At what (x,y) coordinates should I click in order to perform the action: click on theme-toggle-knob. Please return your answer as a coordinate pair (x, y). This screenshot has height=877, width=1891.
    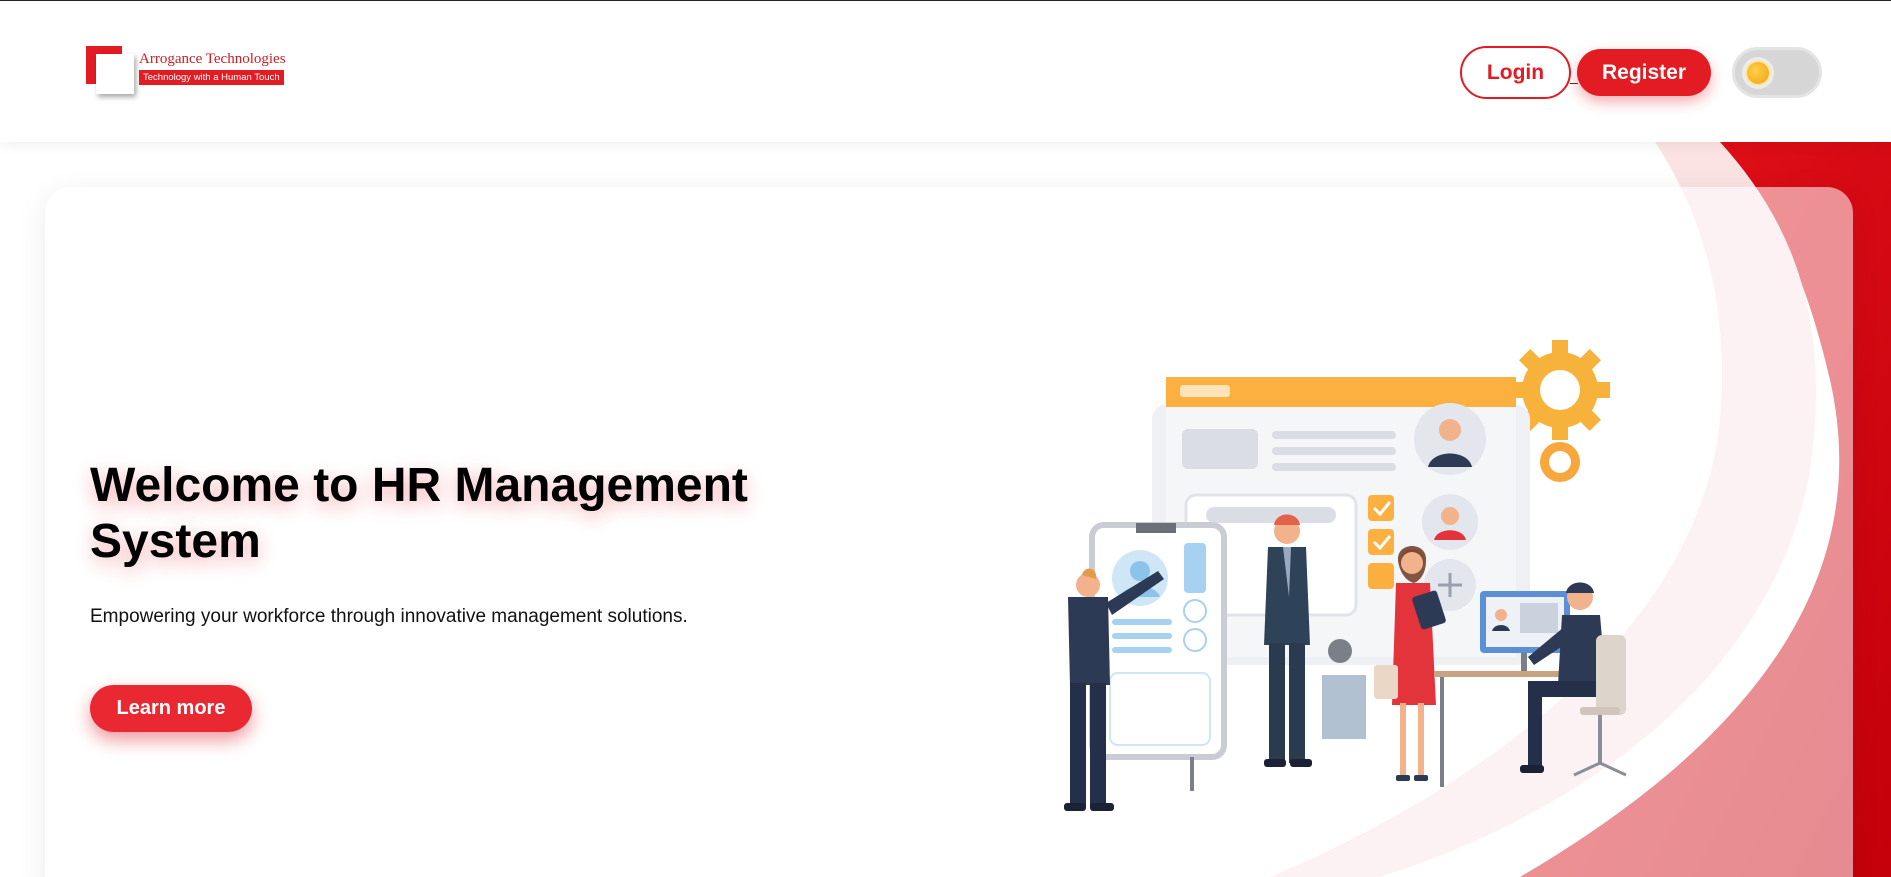
    Looking at the image, I should click on (1758, 73).